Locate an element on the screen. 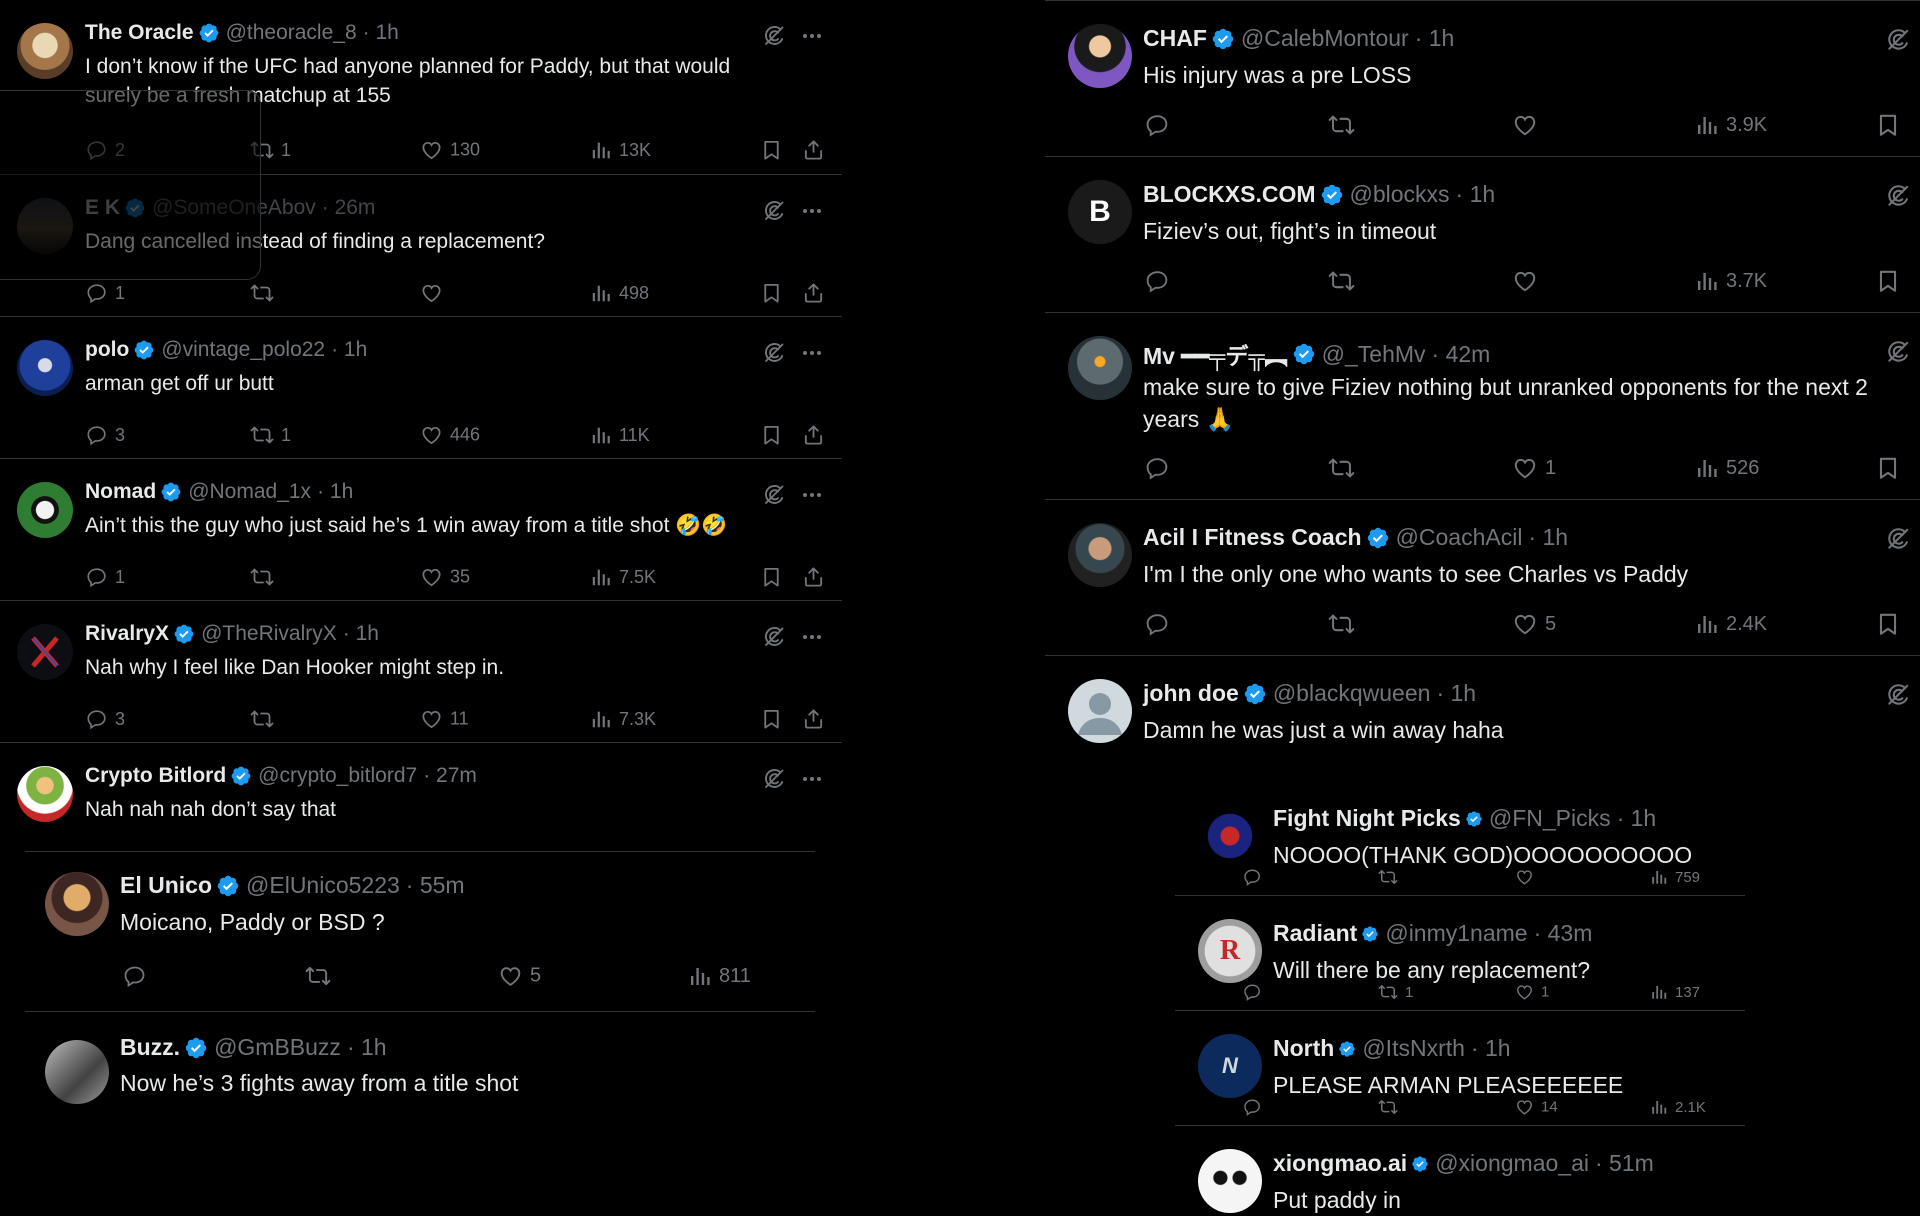  handle: @ElUnico5223 is located at coordinates (323, 885).